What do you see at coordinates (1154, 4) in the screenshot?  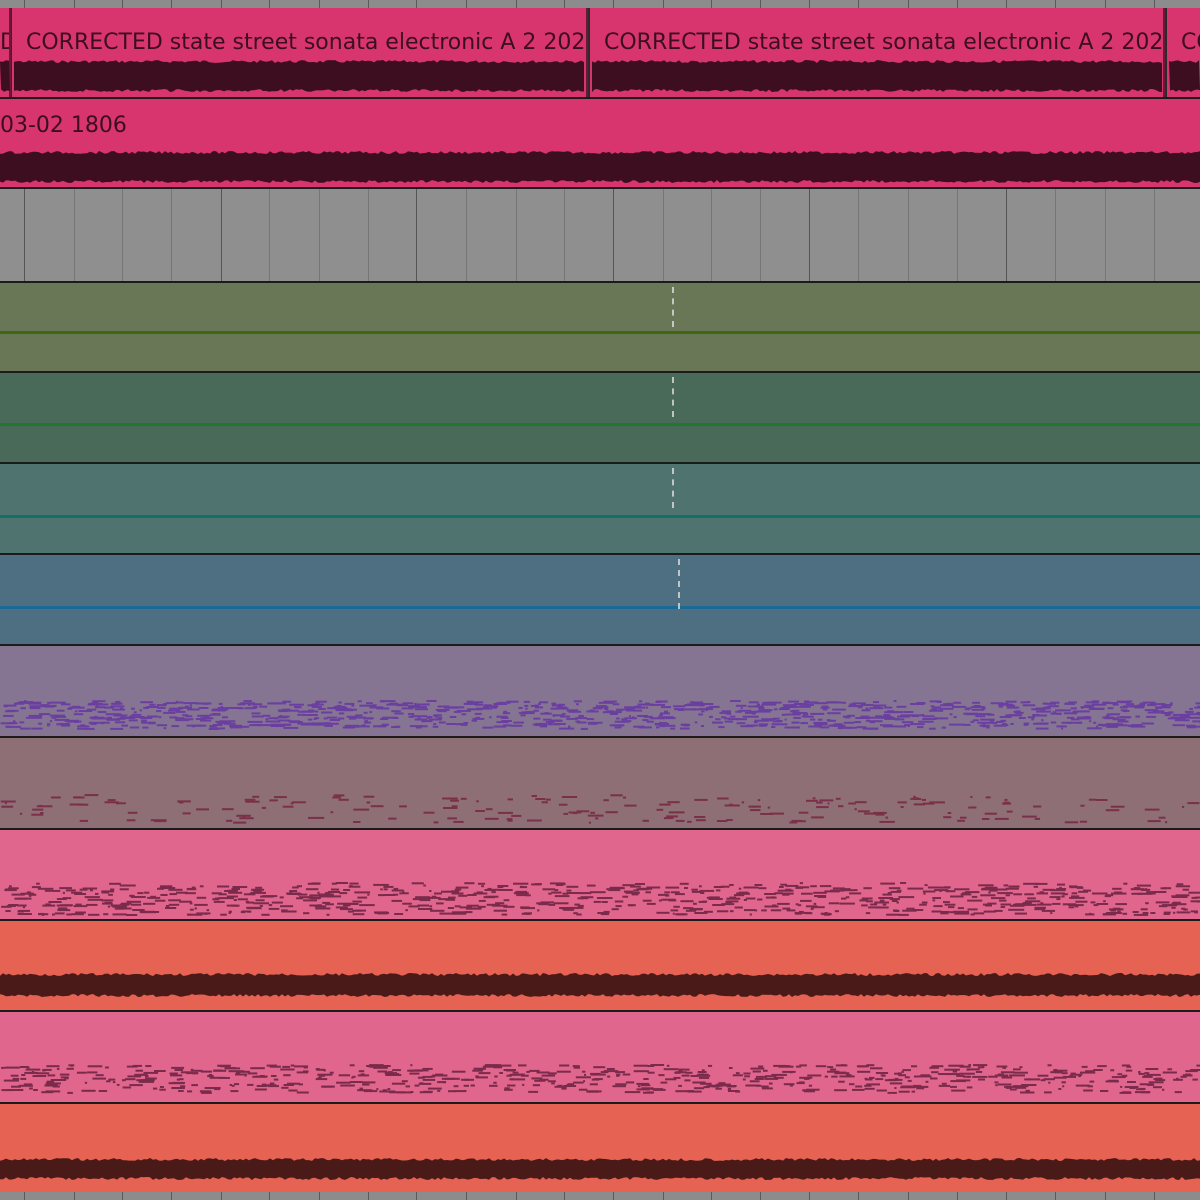 I see `ruler-tick` at bounding box center [1154, 4].